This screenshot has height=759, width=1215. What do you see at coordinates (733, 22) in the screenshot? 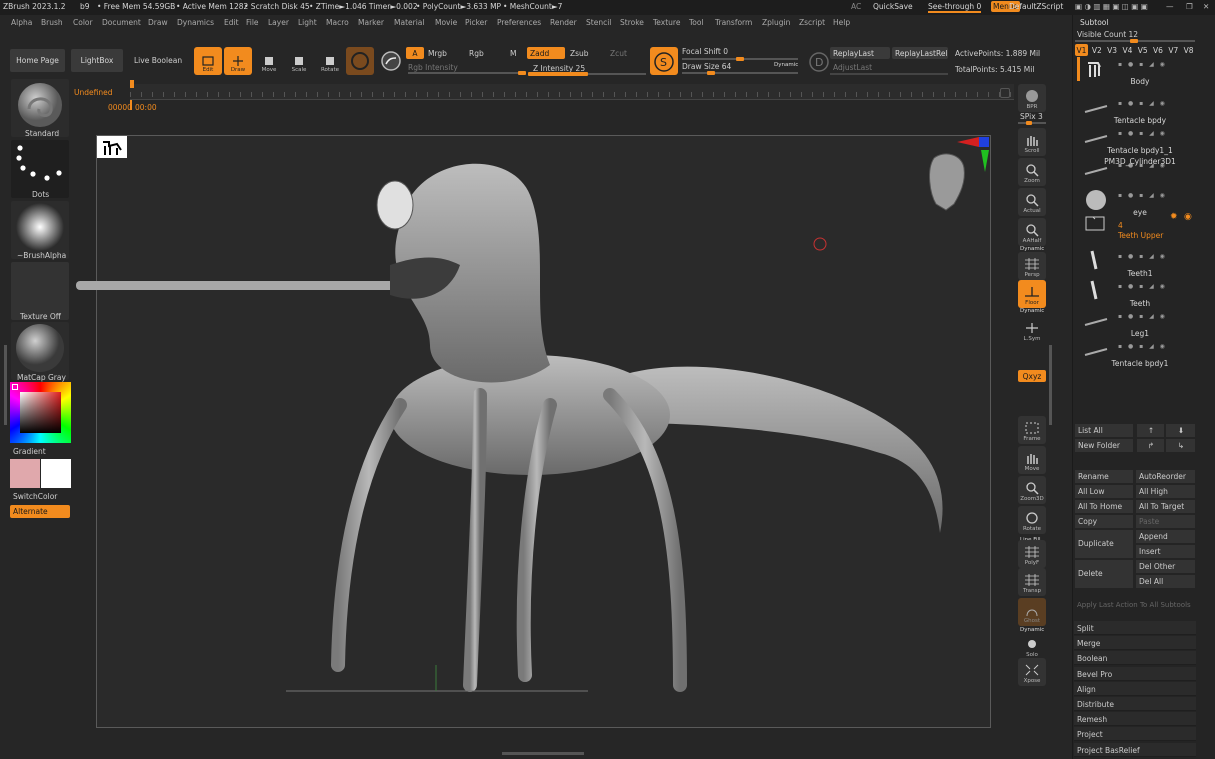
I see `menu-transform: Transform` at bounding box center [733, 22].